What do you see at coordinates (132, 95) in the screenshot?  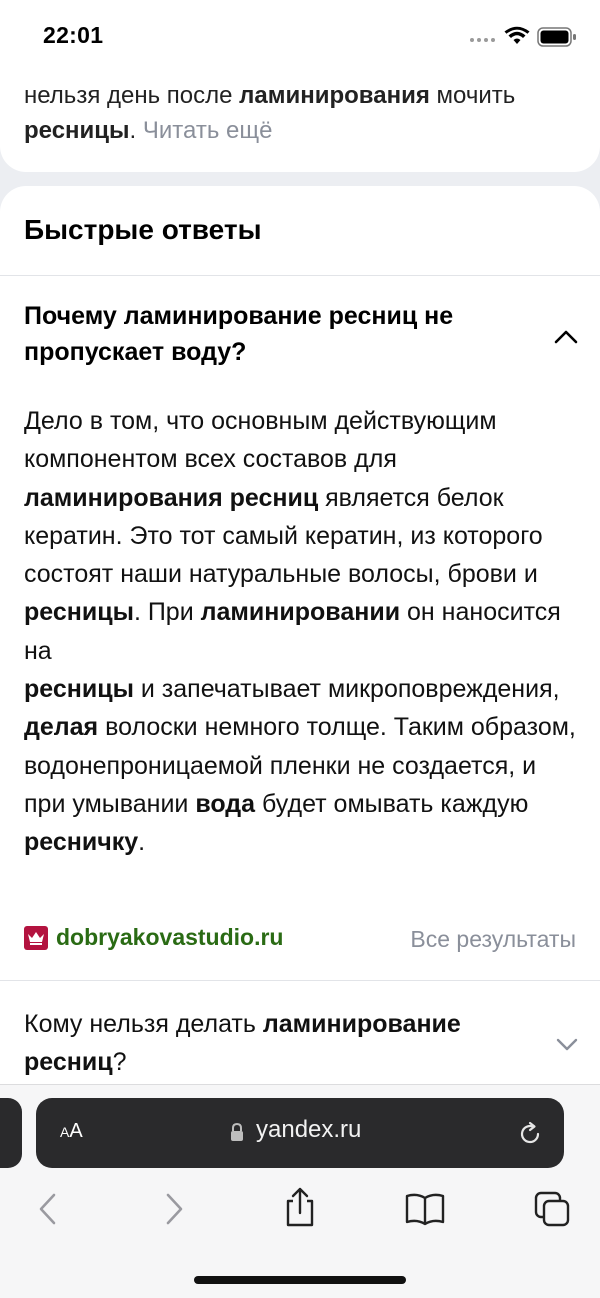 I see `snippet-text: нельзя день после` at bounding box center [132, 95].